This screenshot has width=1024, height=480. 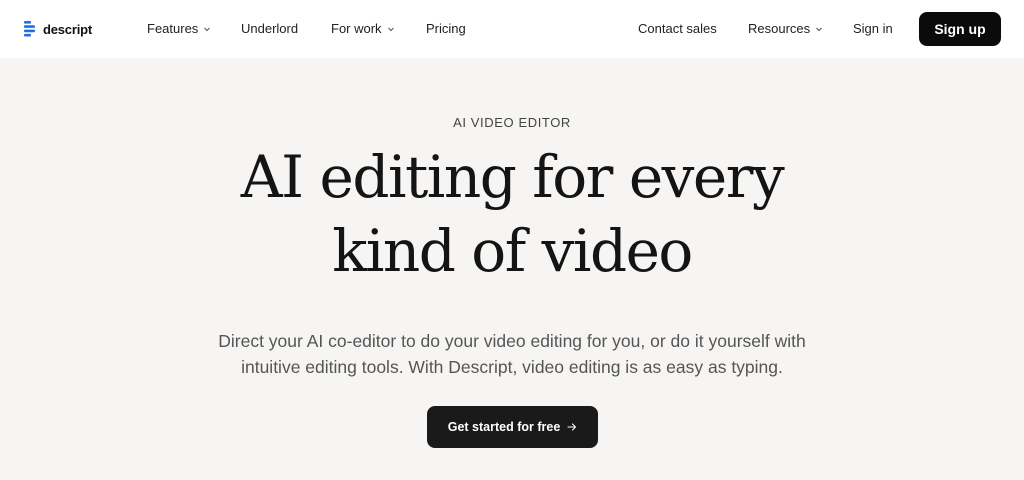 I want to click on hero-headline-line-1: AI editing for every, so click(x=512, y=177).